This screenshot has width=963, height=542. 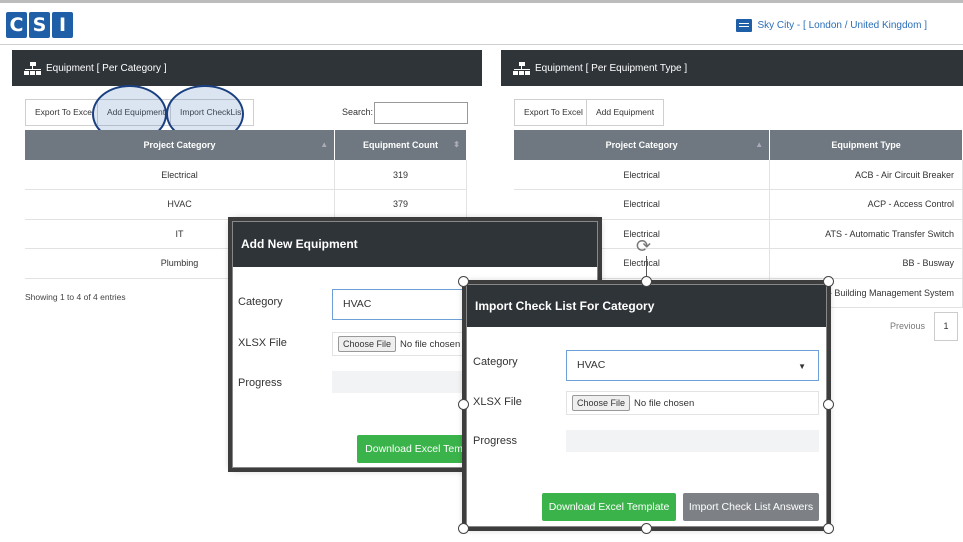 I want to click on import-answers-button: Import Check List Answers, so click(x=751, y=507).